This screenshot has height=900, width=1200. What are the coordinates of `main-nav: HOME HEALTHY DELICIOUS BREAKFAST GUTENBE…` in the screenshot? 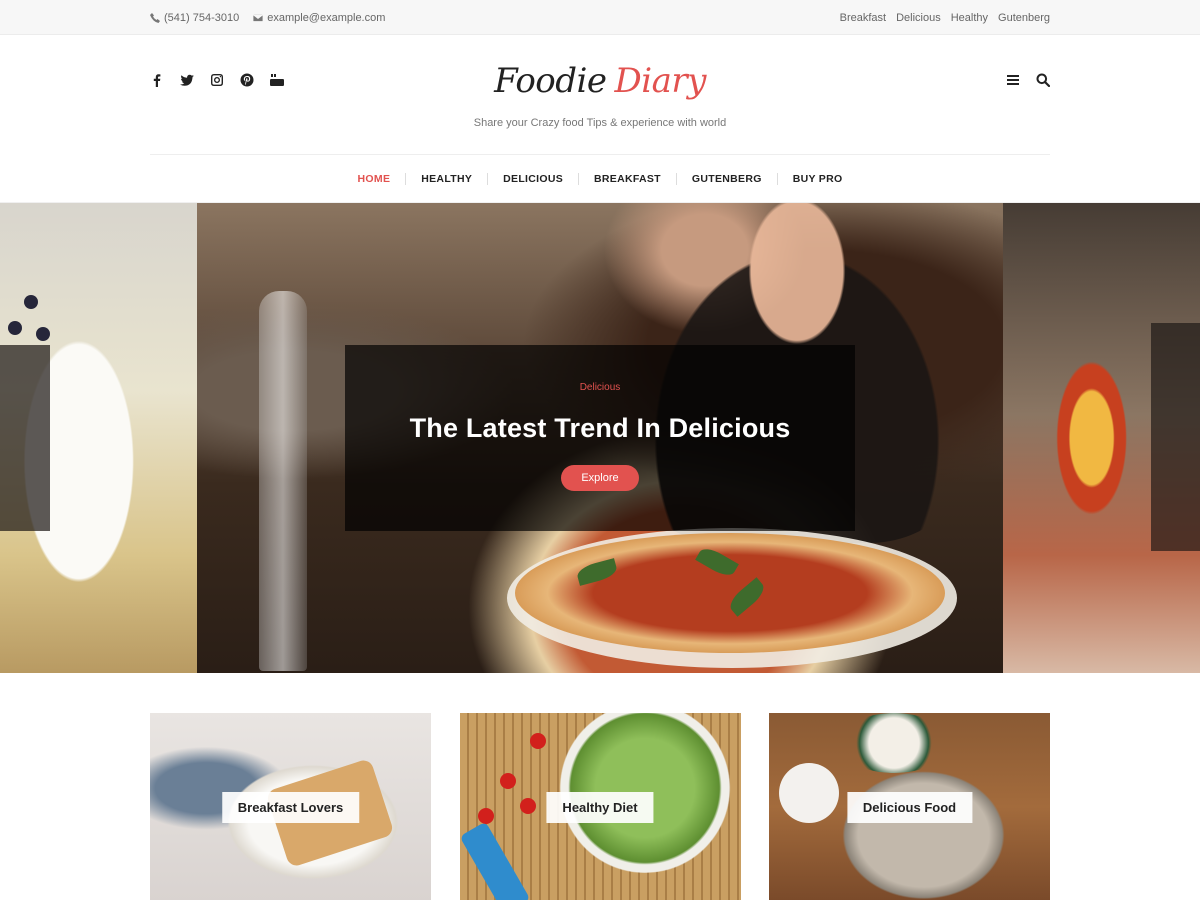 It's located at (600, 179).